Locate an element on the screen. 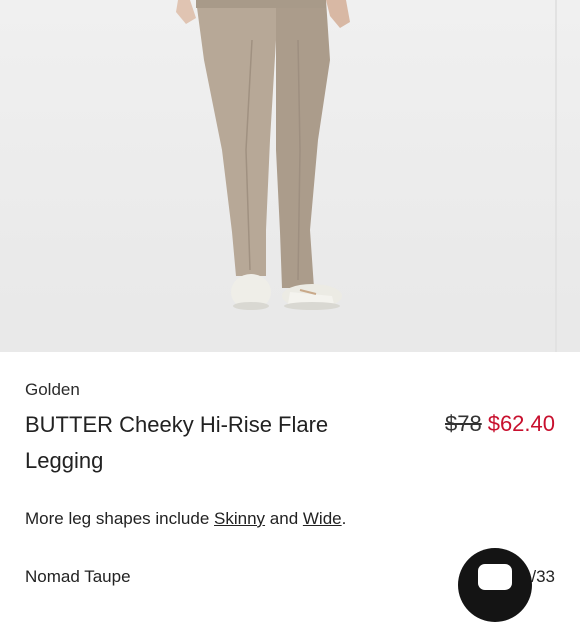 The image size is (580, 622). selected-color-name: Nomad Taupe is located at coordinates (78, 576).